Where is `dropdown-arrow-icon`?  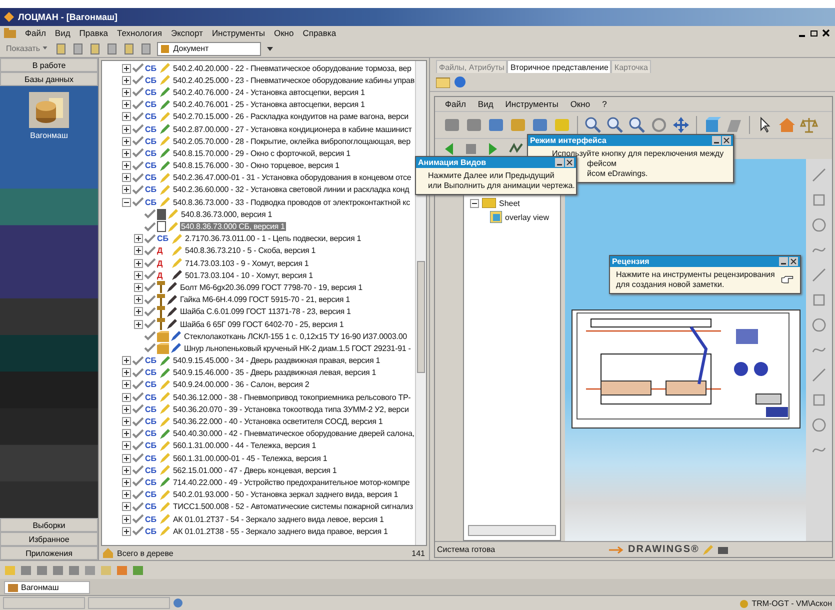 dropdown-arrow-icon is located at coordinates (270, 48).